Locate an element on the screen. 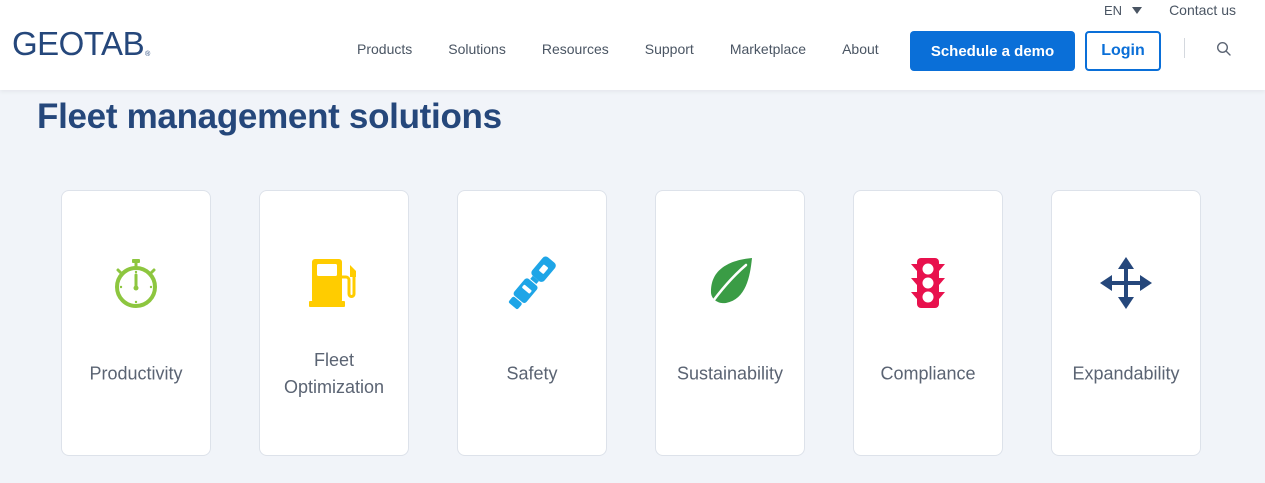 This screenshot has width=1265, height=483. leaf-icon is located at coordinates (729, 284).